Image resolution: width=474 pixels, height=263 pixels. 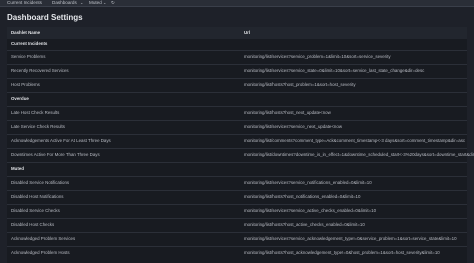 What do you see at coordinates (64, 3) in the screenshot?
I see `tab-dashboards: Dashboards` at bounding box center [64, 3].